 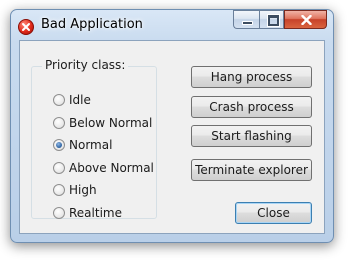 I want to click on radio-label: Above Normal, so click(x=111, y=167).